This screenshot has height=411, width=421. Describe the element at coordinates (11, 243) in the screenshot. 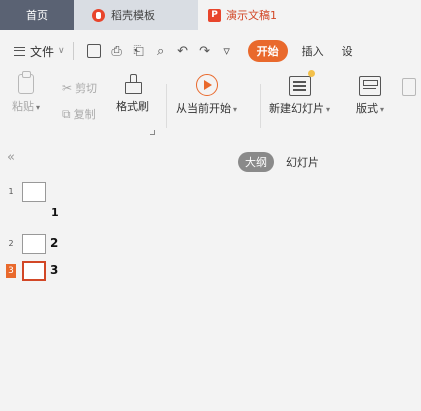

I see `slide-number: 2` at that location.